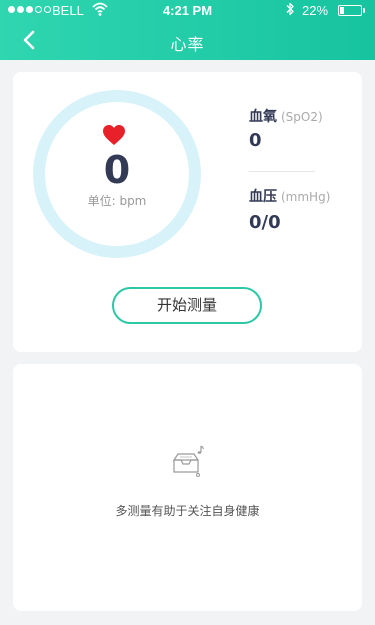  I want to click on header: BELL 4:21 PM 22% 心率, so click(187, 30).